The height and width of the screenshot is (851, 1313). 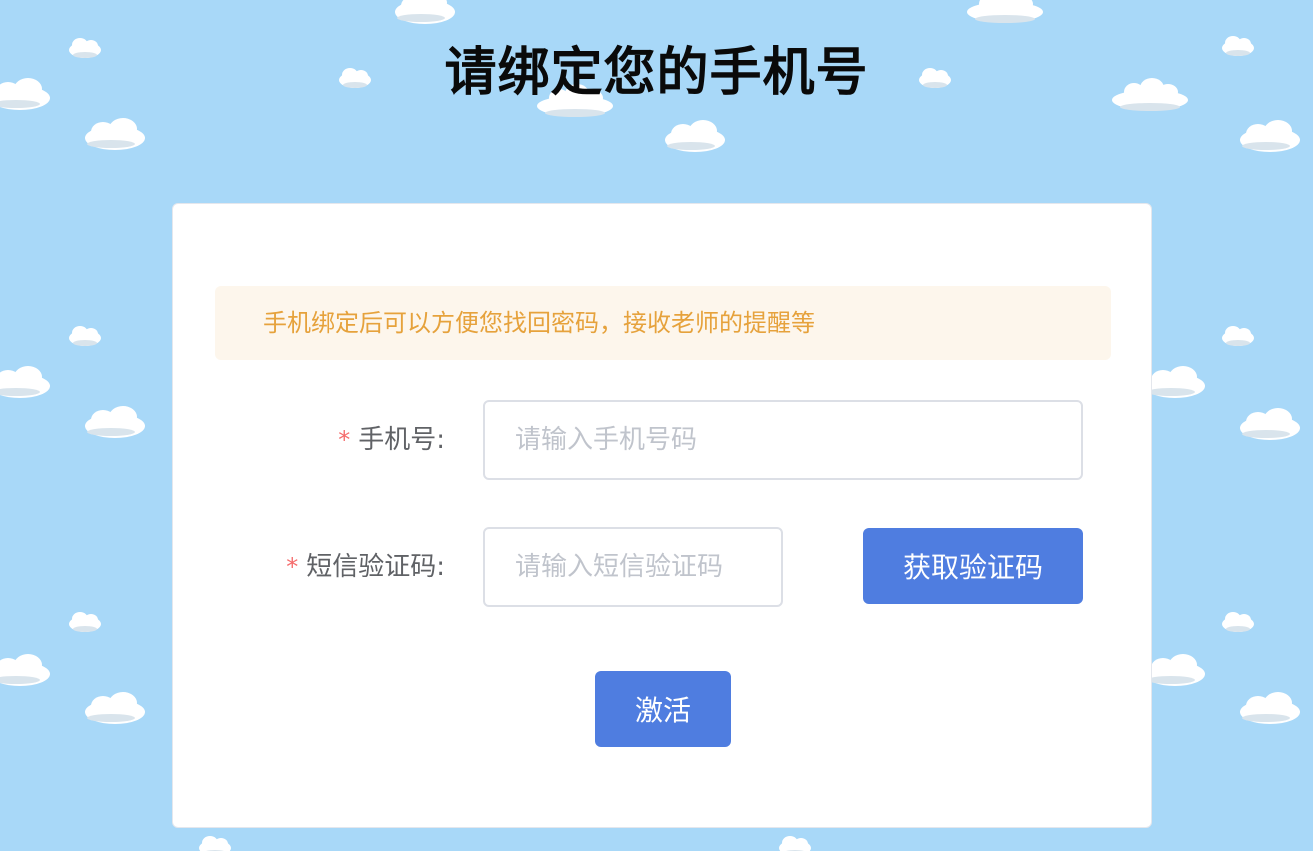 What do you see at coordinates (783, 440) in the screenshot?
I see `phone-input` at bounding box center [783, 440].